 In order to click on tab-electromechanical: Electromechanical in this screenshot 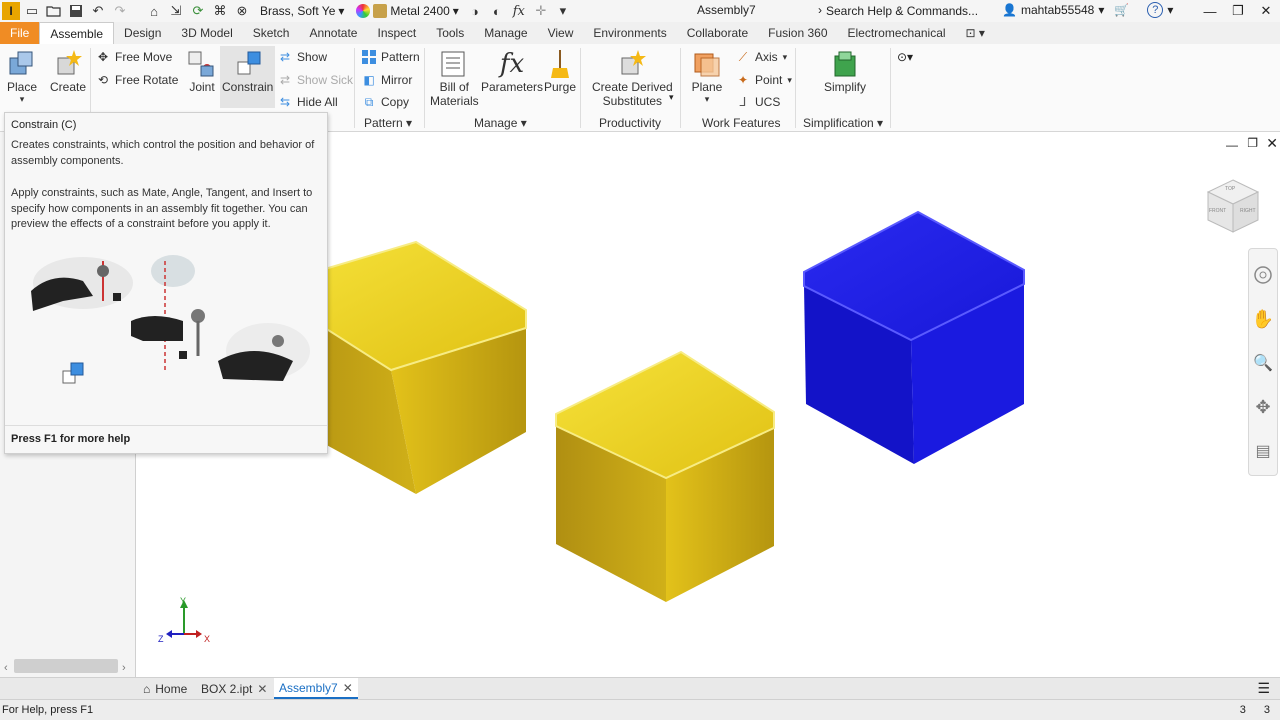, I will do `click(897, 33)`.